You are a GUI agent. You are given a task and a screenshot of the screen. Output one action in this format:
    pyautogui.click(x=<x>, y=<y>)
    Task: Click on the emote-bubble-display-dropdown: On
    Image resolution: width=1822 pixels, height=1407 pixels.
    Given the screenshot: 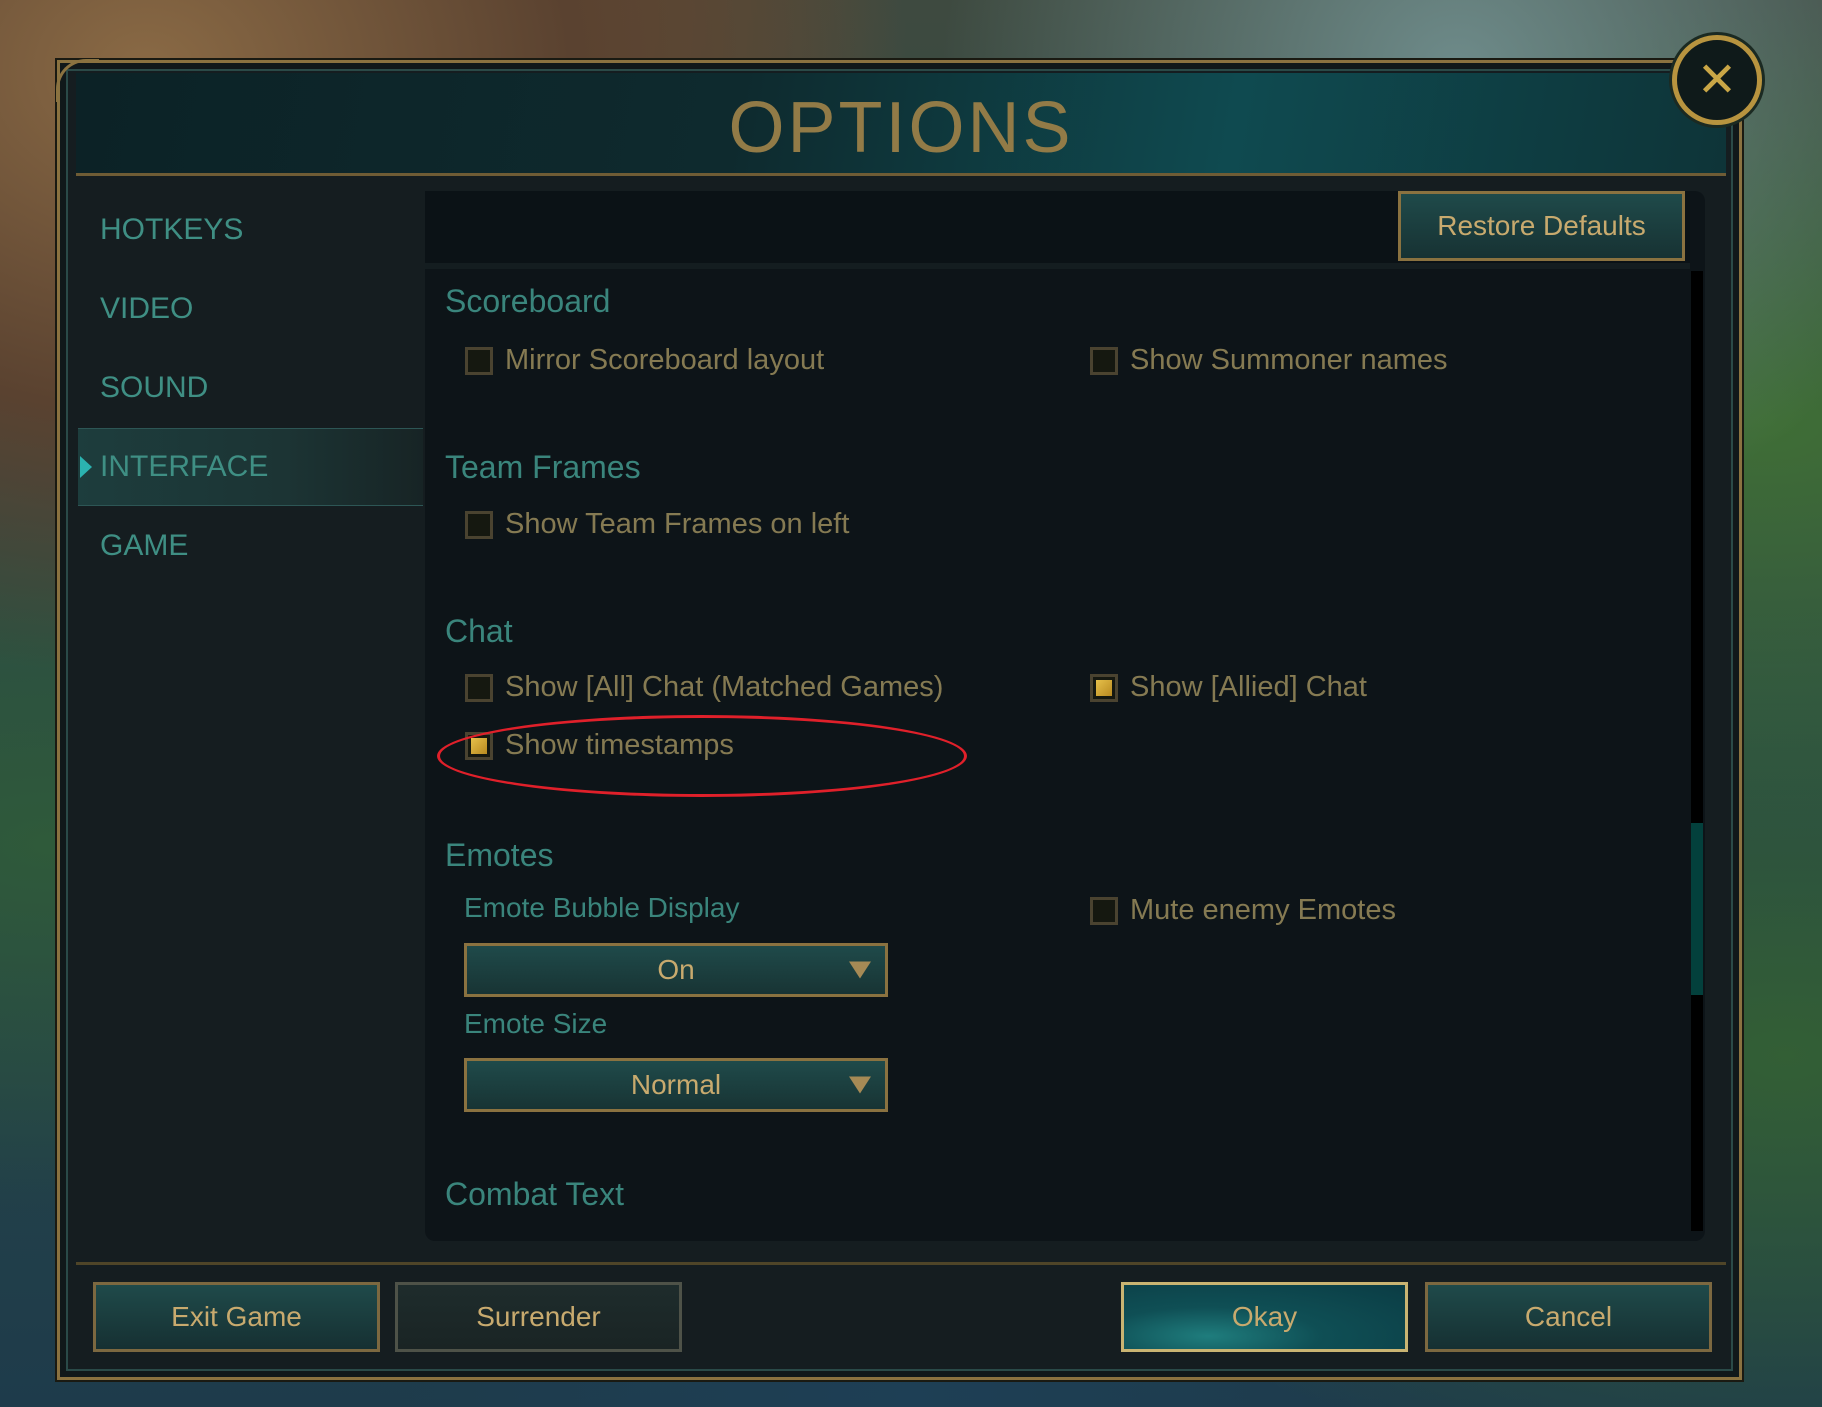 What is the action you would take?
    pyautogui.click(x=676, y=970)
    